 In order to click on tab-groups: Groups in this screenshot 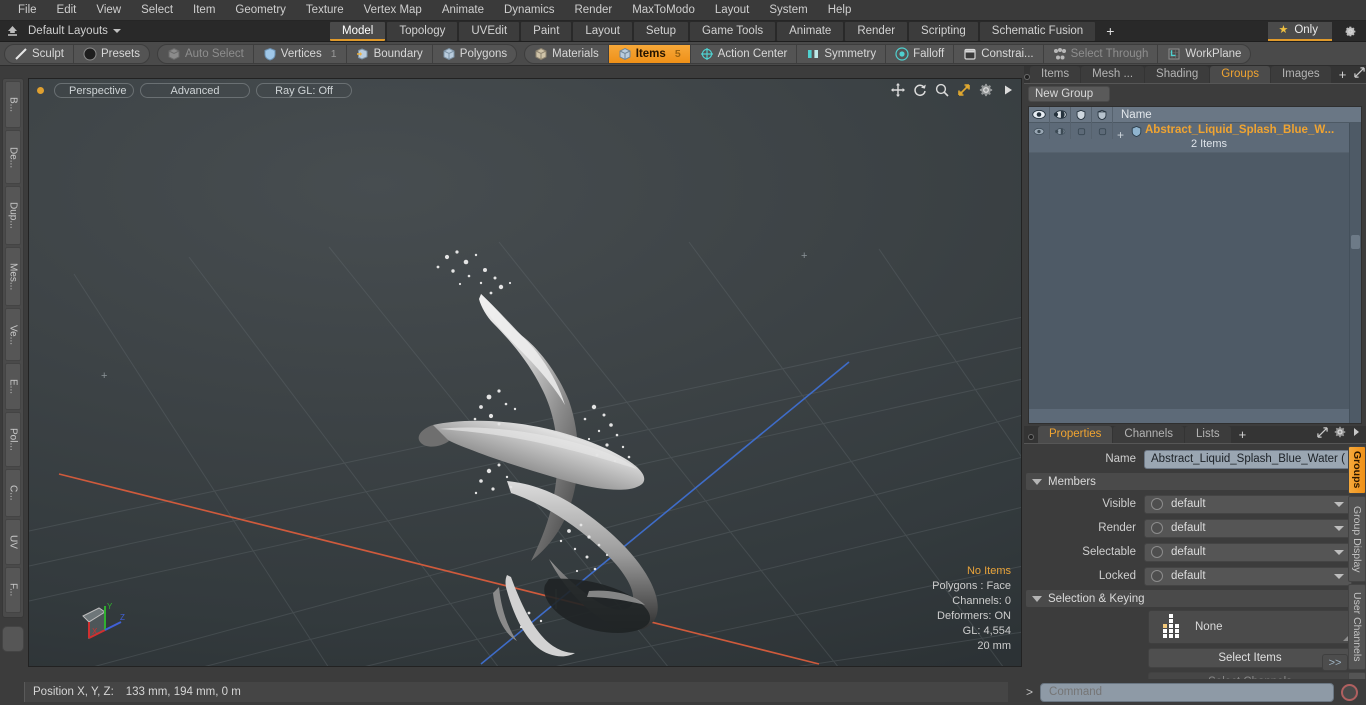, I will do `click(1240, 74)`.